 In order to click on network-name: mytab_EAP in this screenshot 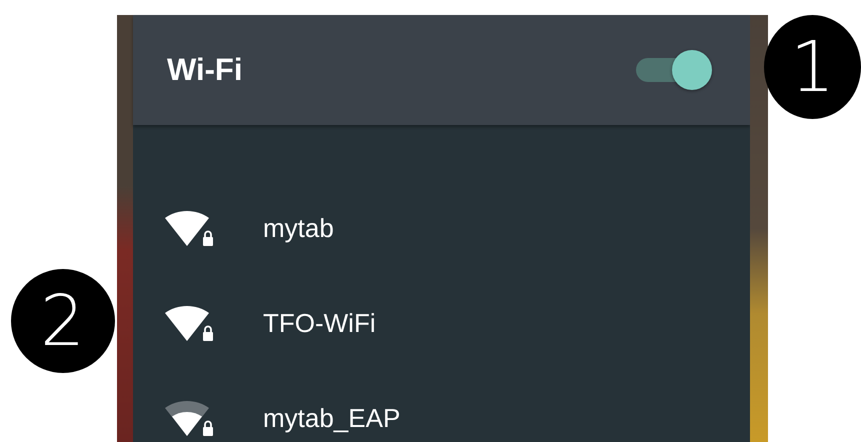, I will do `click(331, 418)`.